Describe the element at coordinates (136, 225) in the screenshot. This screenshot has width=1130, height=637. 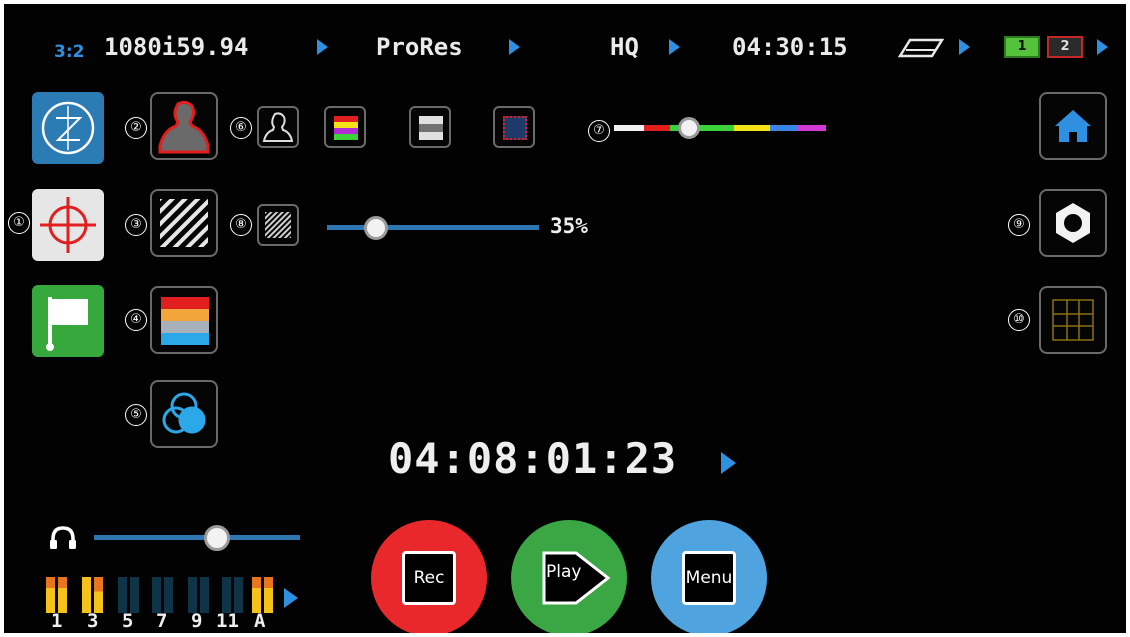
I see `callout-3: ③` at that location.